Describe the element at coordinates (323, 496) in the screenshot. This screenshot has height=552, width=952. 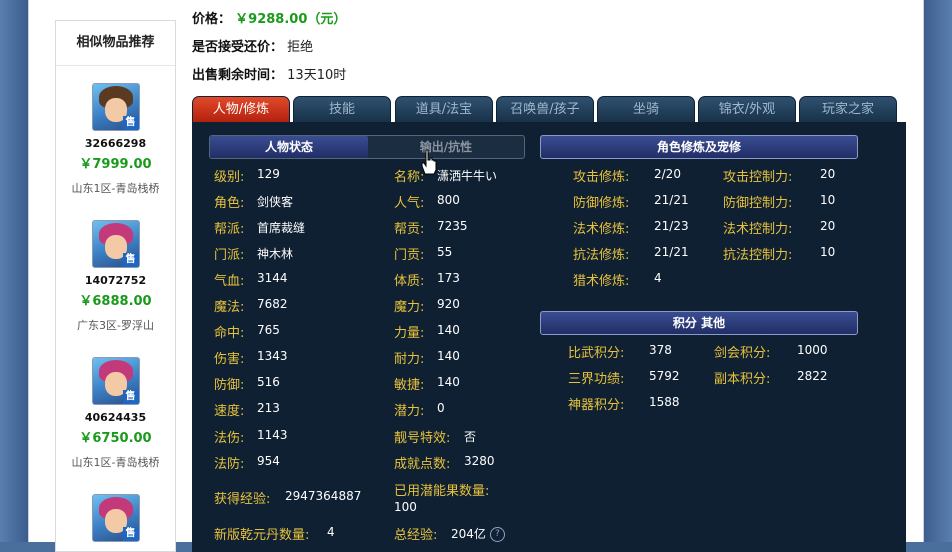
I see `gained-exp-value: 2947364887` at that location.